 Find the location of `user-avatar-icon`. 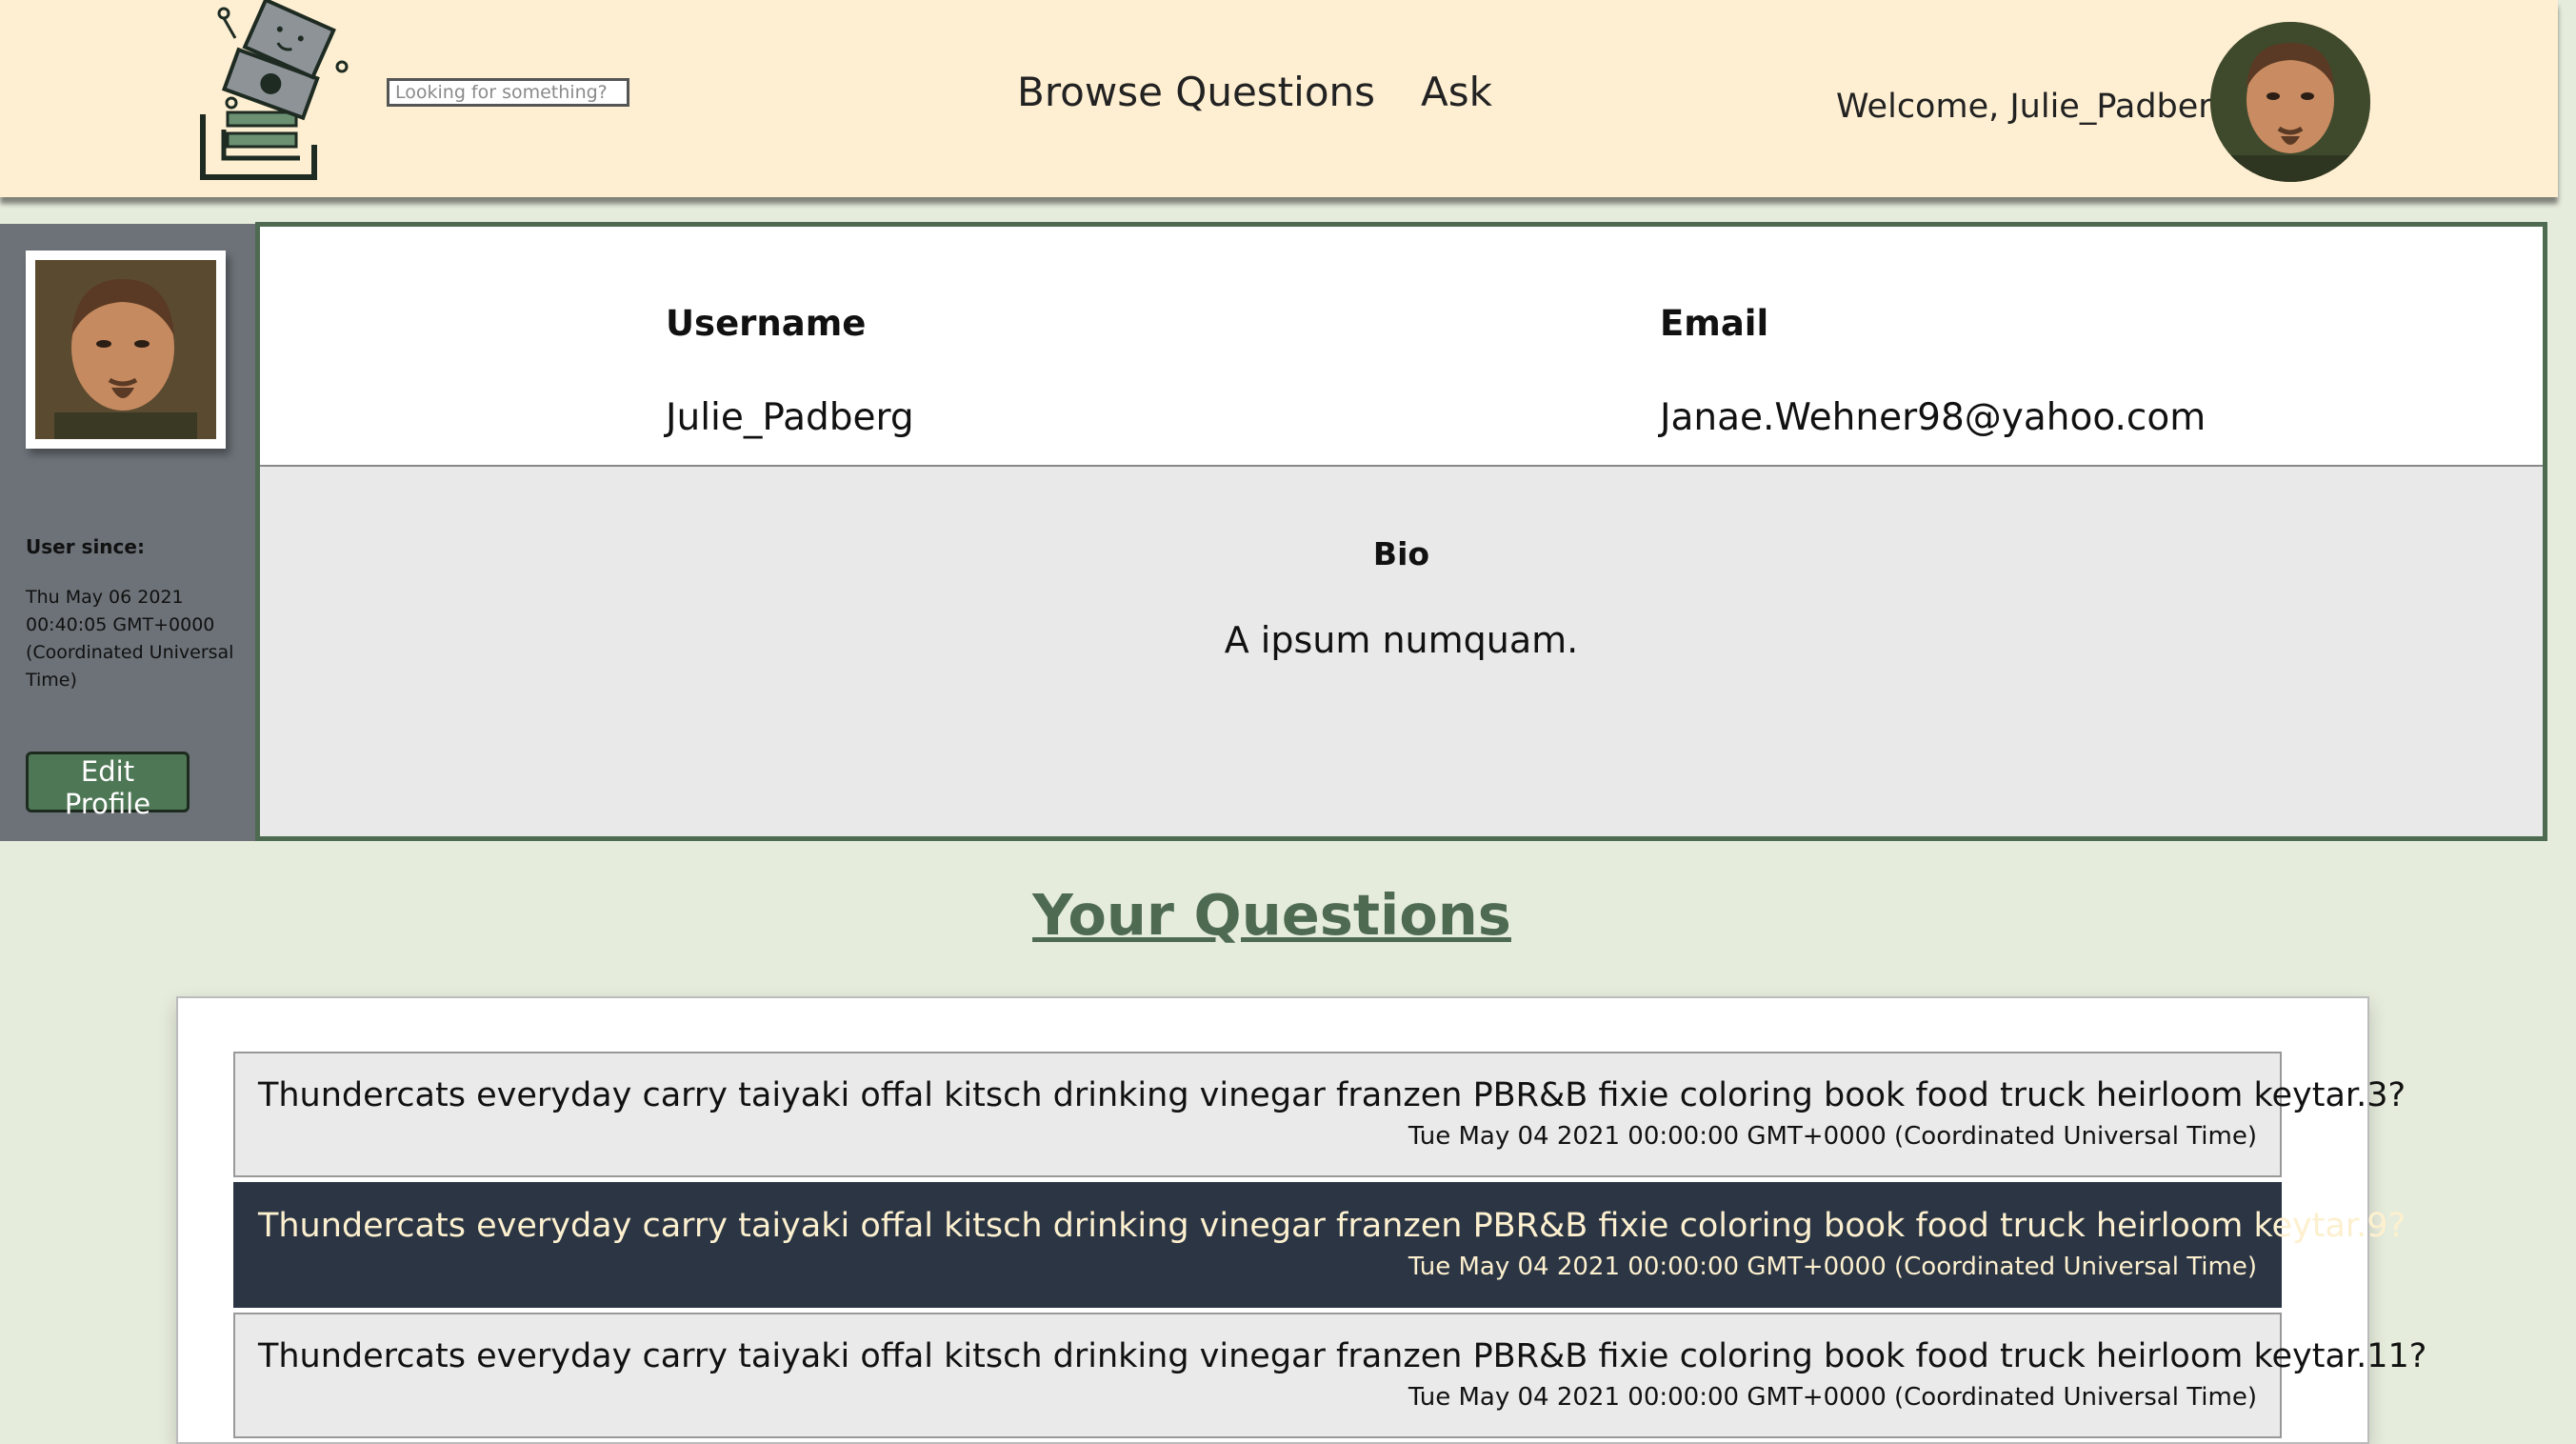

user-avatar-icon is located at coordinates (2290, 102).